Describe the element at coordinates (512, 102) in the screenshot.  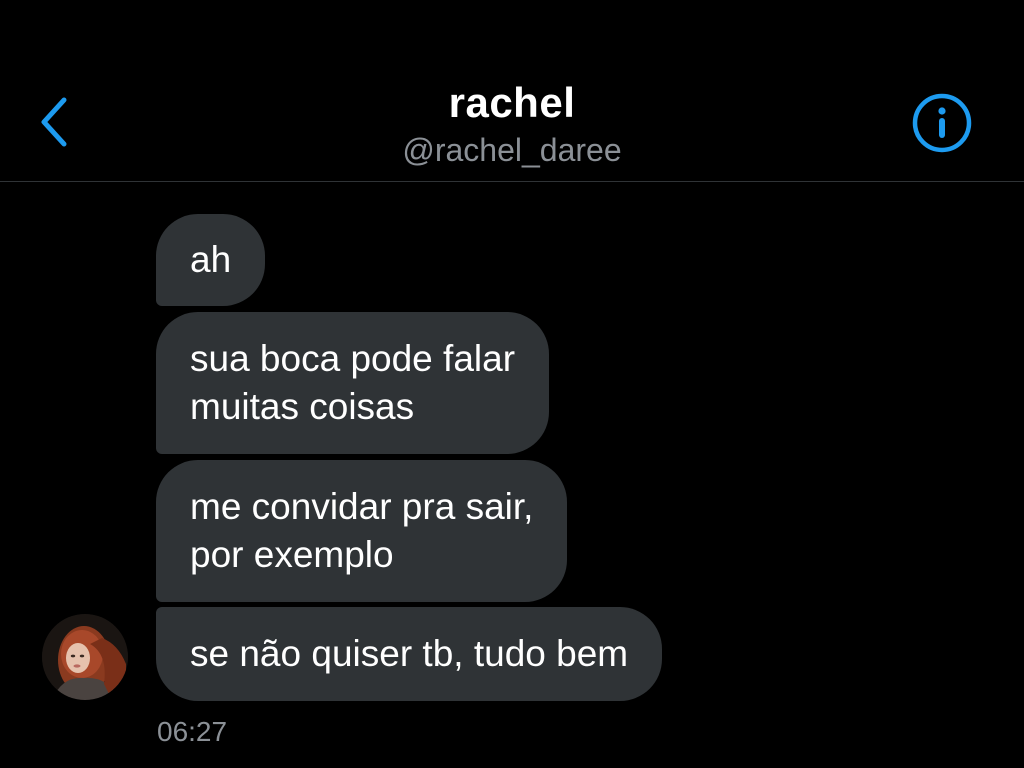
I see `contact-name: rachel` at that location.